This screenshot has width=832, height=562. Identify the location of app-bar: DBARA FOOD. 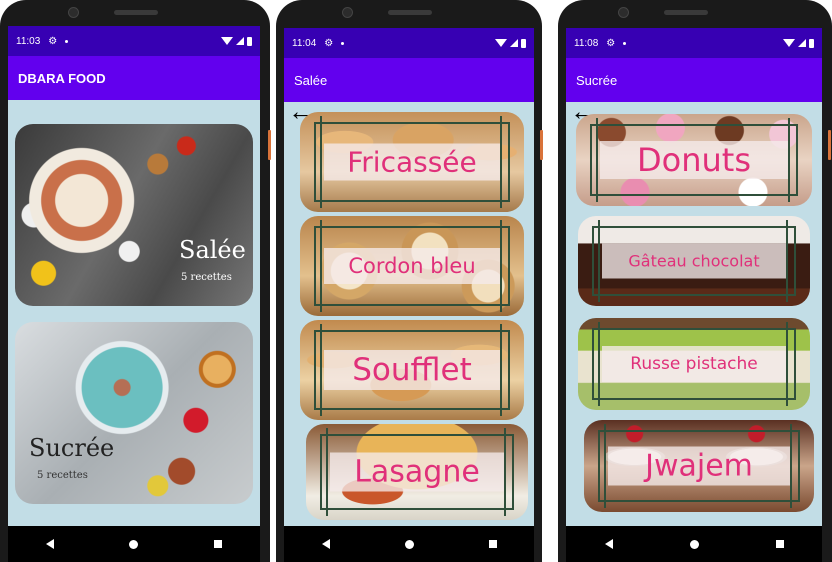
(134, 78).